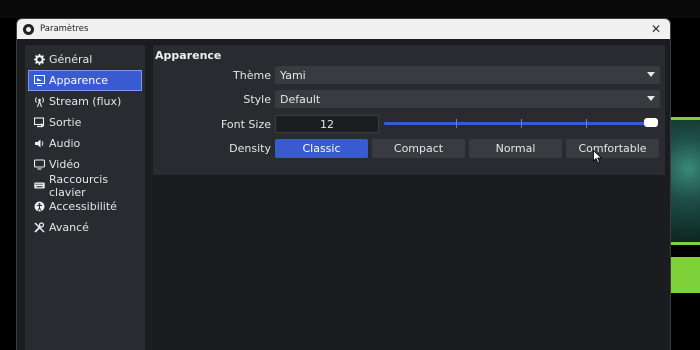  I want to click on sidebar-item-stream: Stream (flux), so click(85, 101).